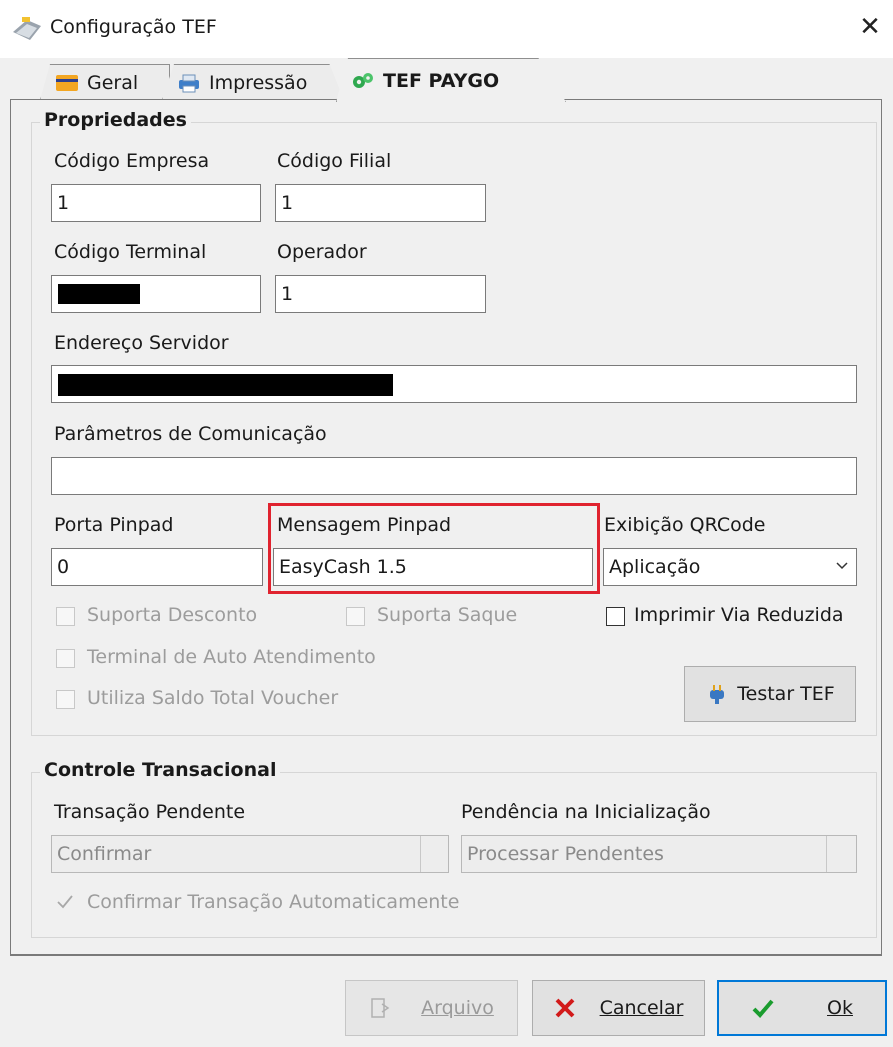 The width and height of the screenshot is (893, 1047). I want to click on gears-icon, so click(363, 80).